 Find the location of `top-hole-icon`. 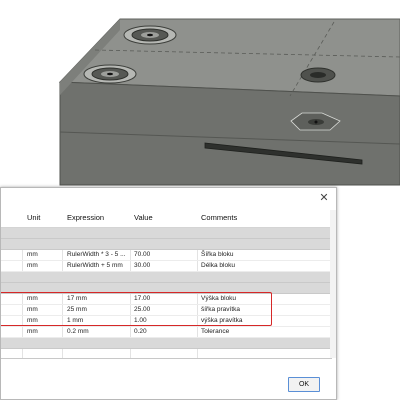

top-hole-icon is located at coordinates (318, 75).